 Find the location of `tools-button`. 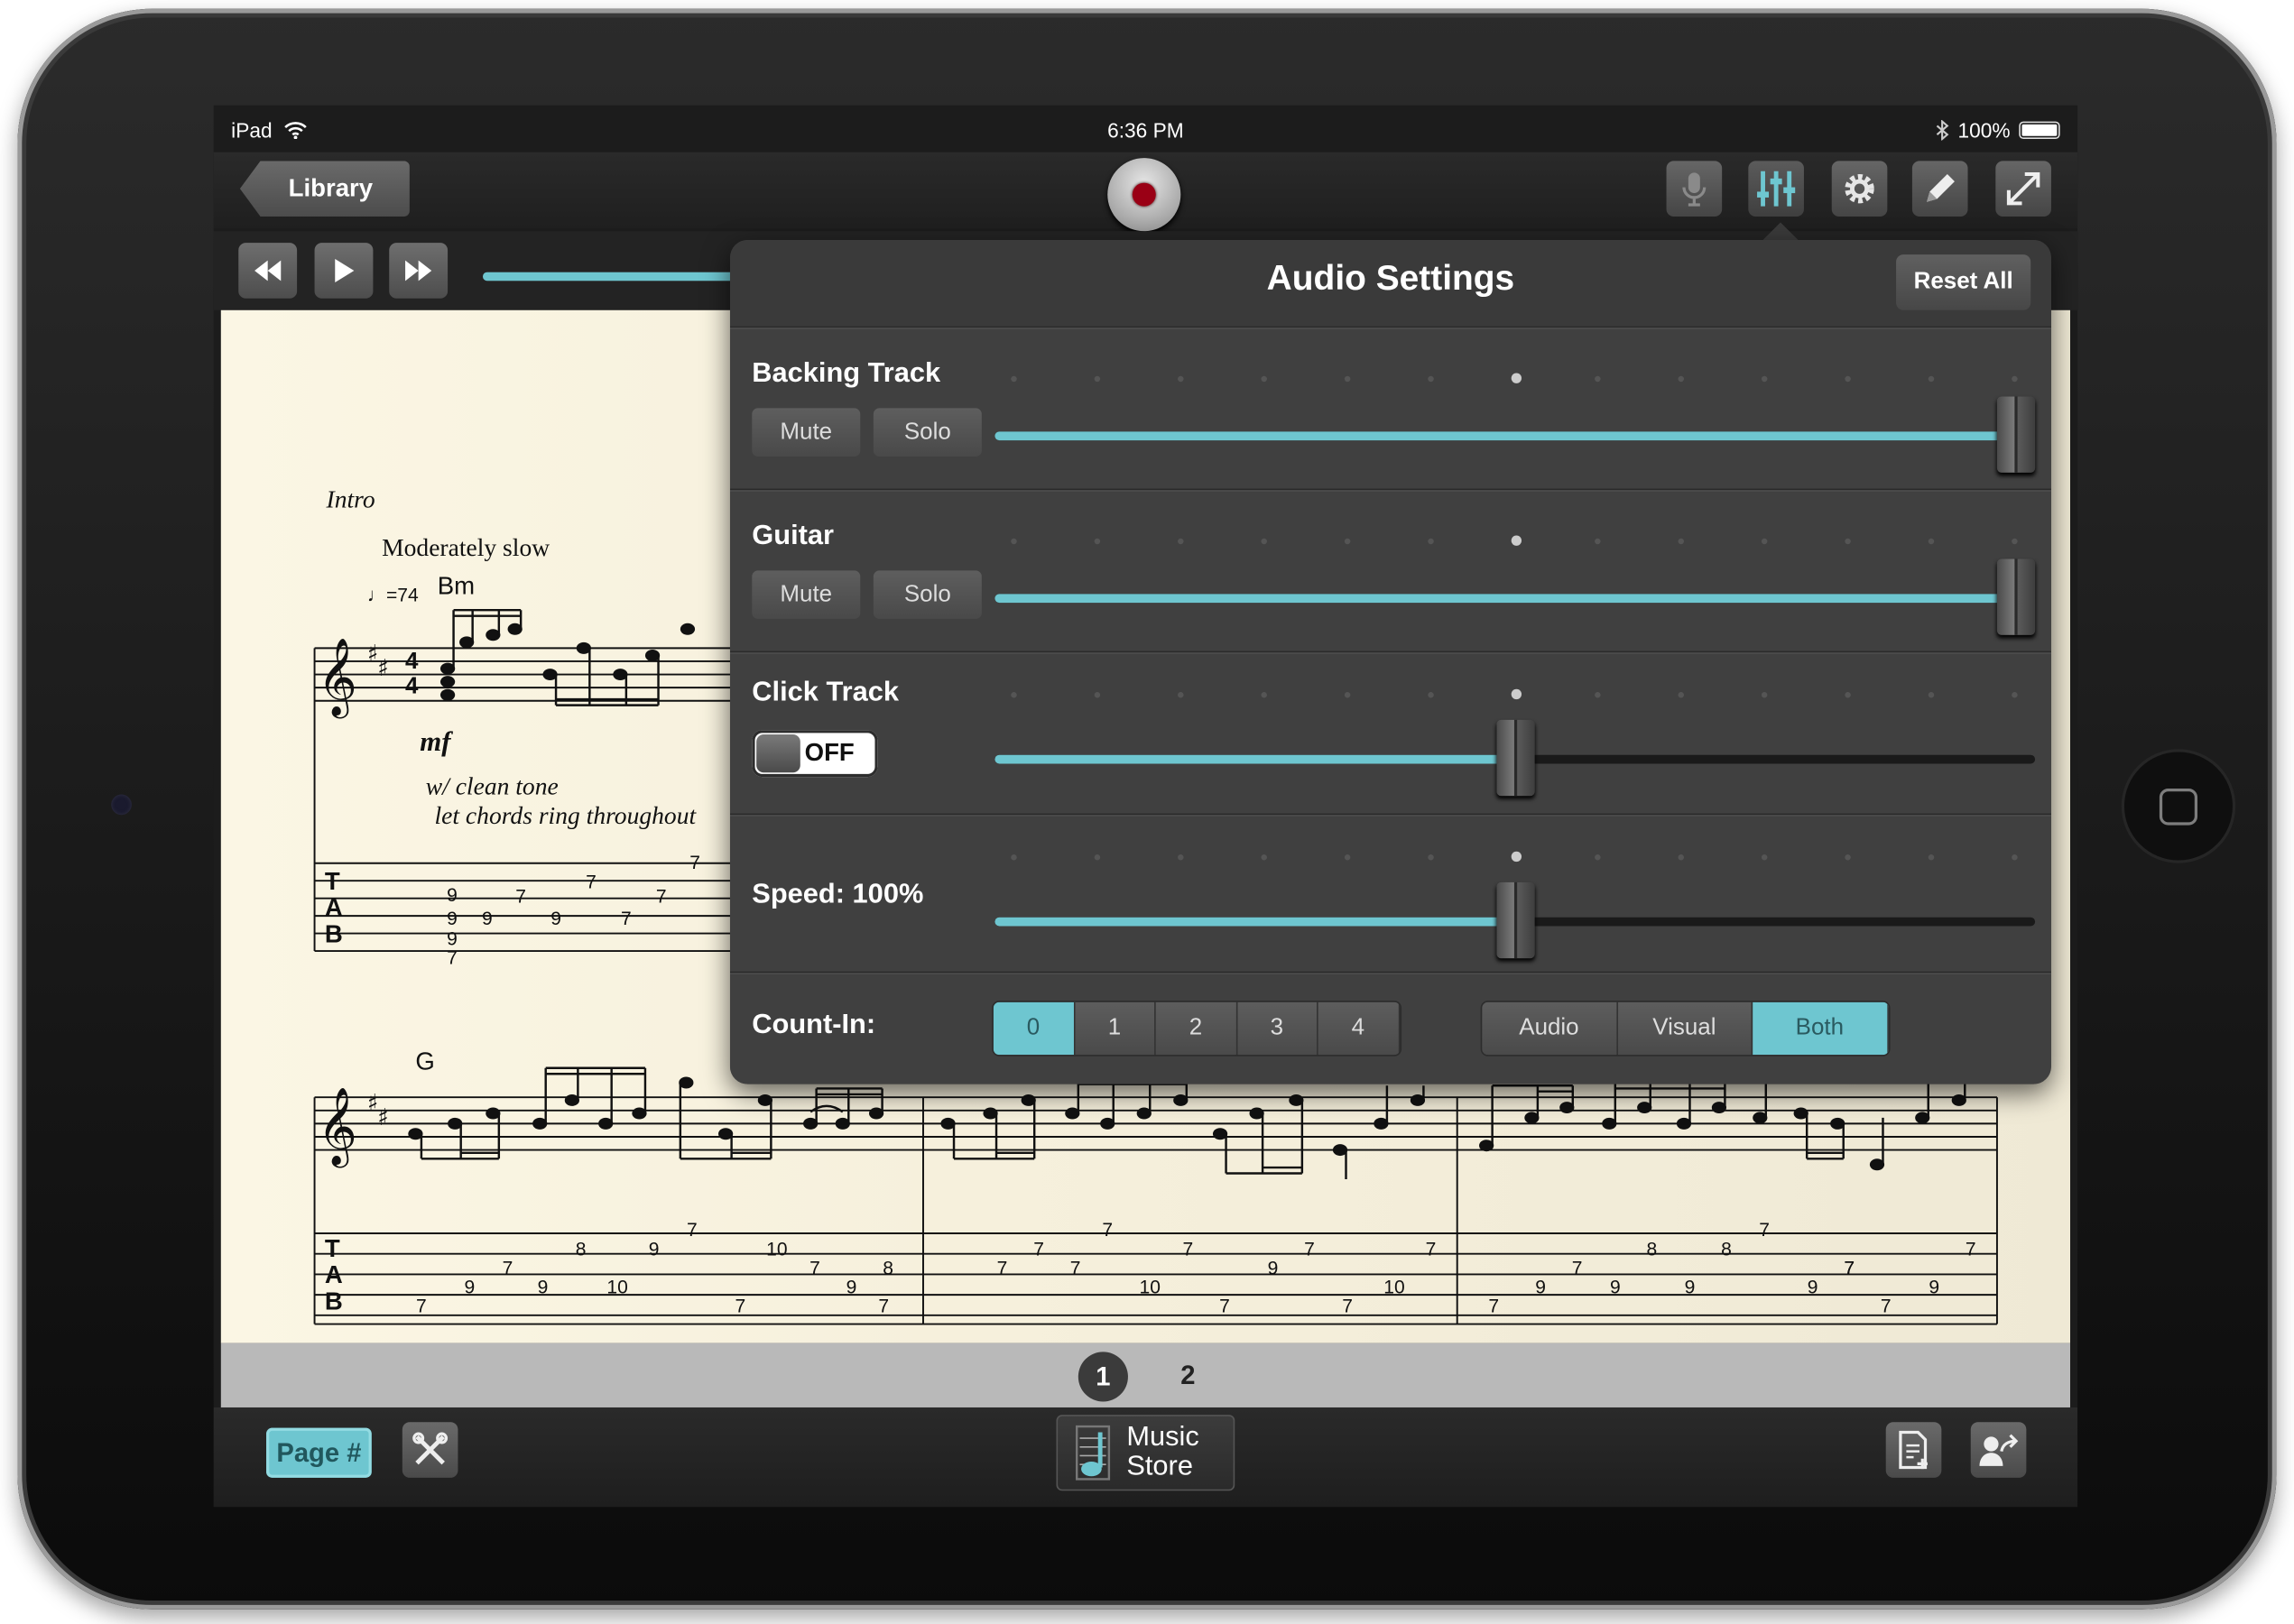

tools-button is located at coordinates (430, 1450).